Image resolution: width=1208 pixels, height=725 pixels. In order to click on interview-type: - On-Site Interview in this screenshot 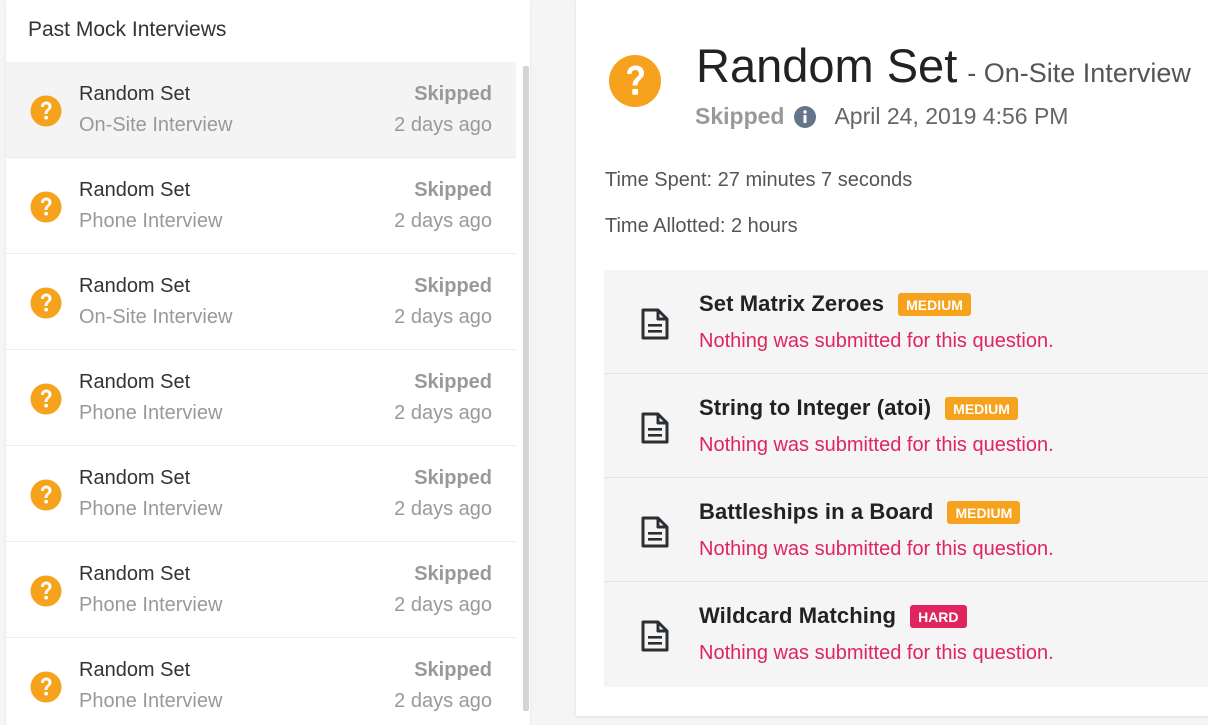, I will do `click(1079, 73)`.